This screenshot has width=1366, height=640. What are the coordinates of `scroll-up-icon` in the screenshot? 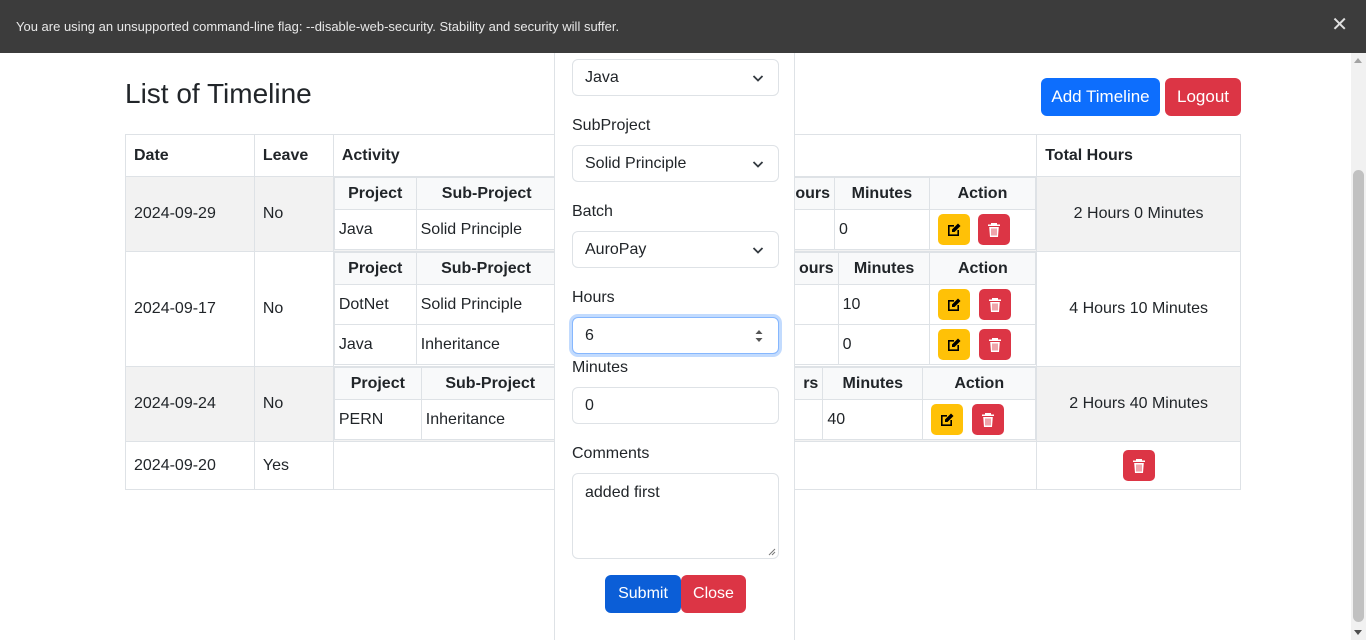 It's located at (1358, 60).